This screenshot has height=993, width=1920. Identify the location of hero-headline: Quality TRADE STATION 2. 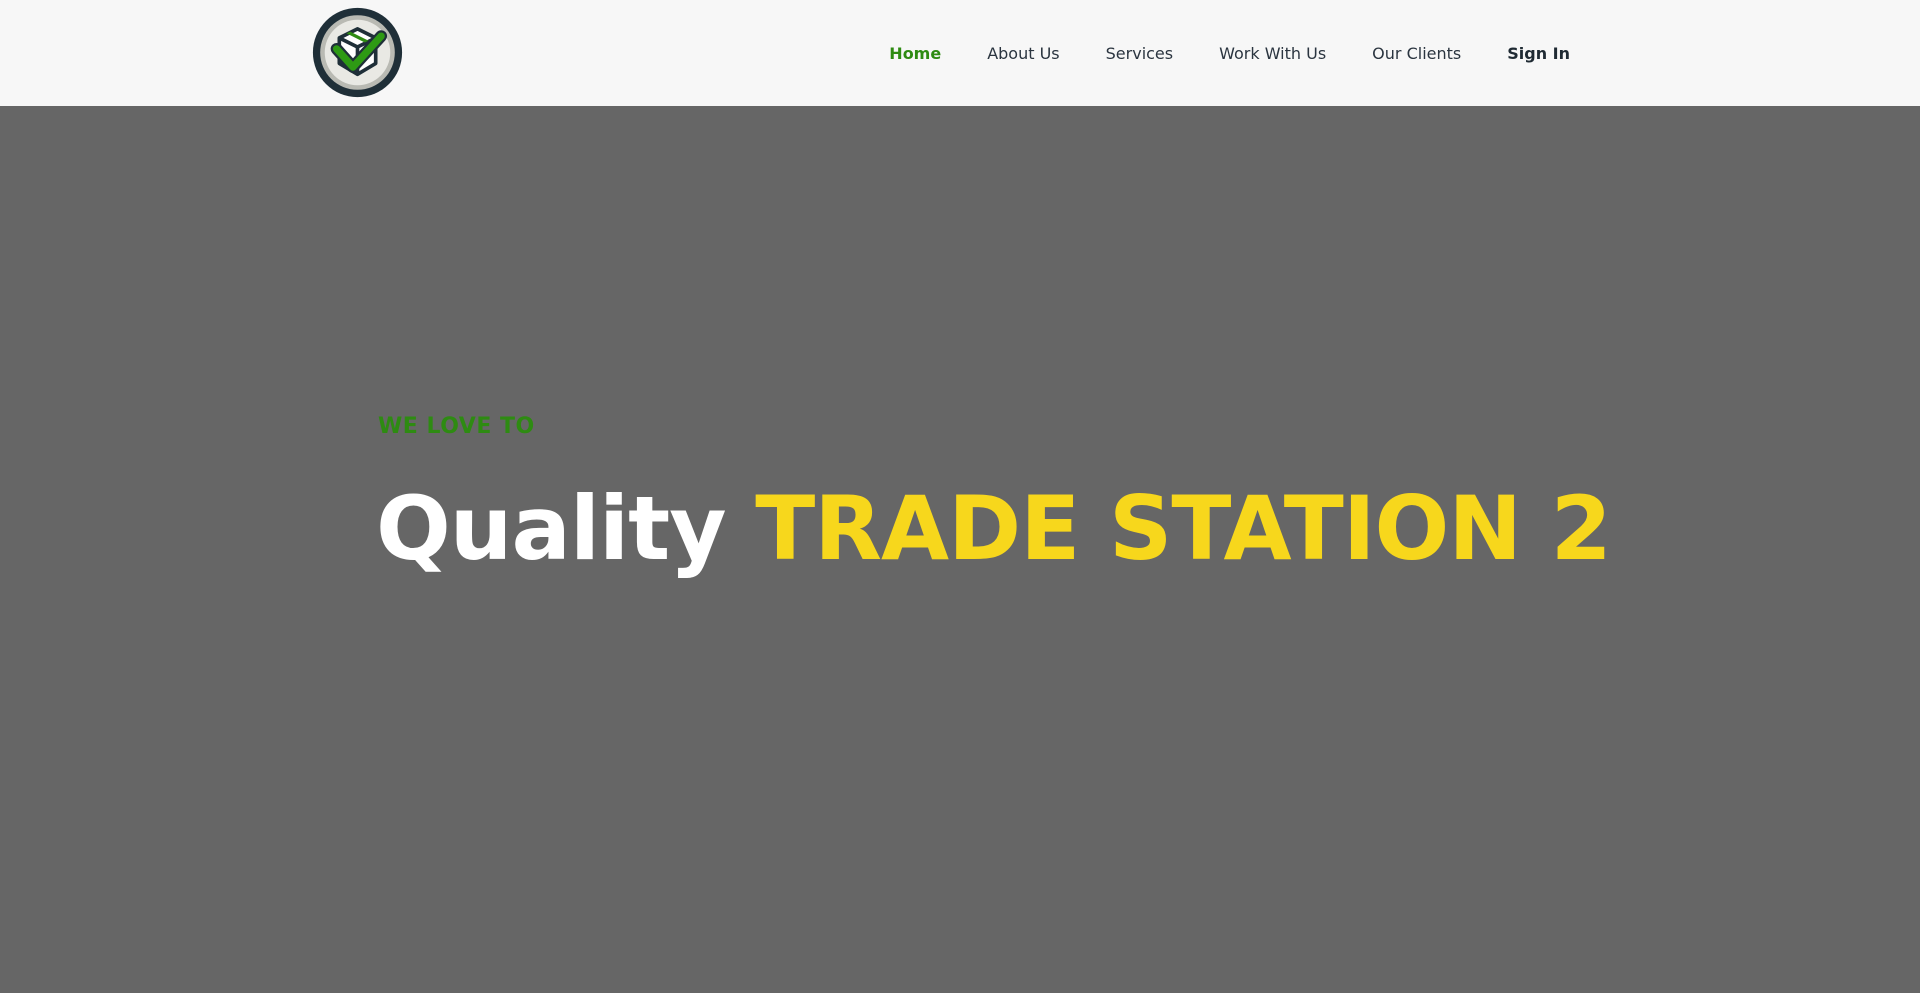
(994, 529).